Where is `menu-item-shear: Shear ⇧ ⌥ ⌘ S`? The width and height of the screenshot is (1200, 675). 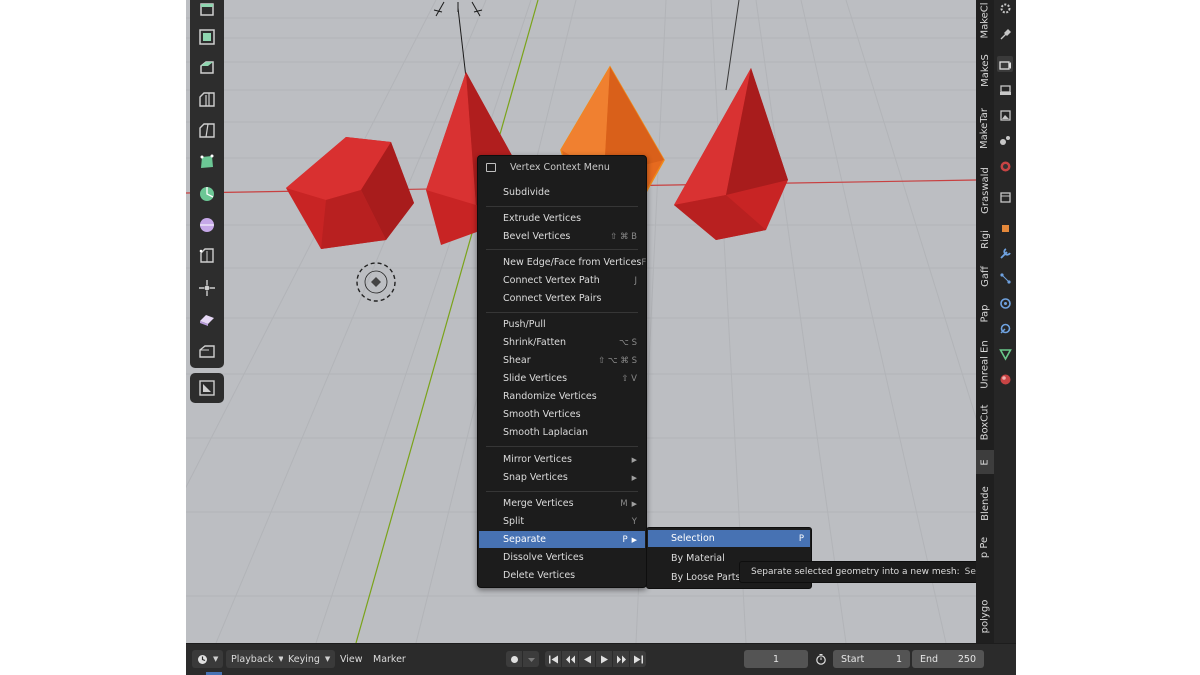 menu-item-shear: Shear ⇧ ⌥ ⌘ S is located at coordinates (562, 360).